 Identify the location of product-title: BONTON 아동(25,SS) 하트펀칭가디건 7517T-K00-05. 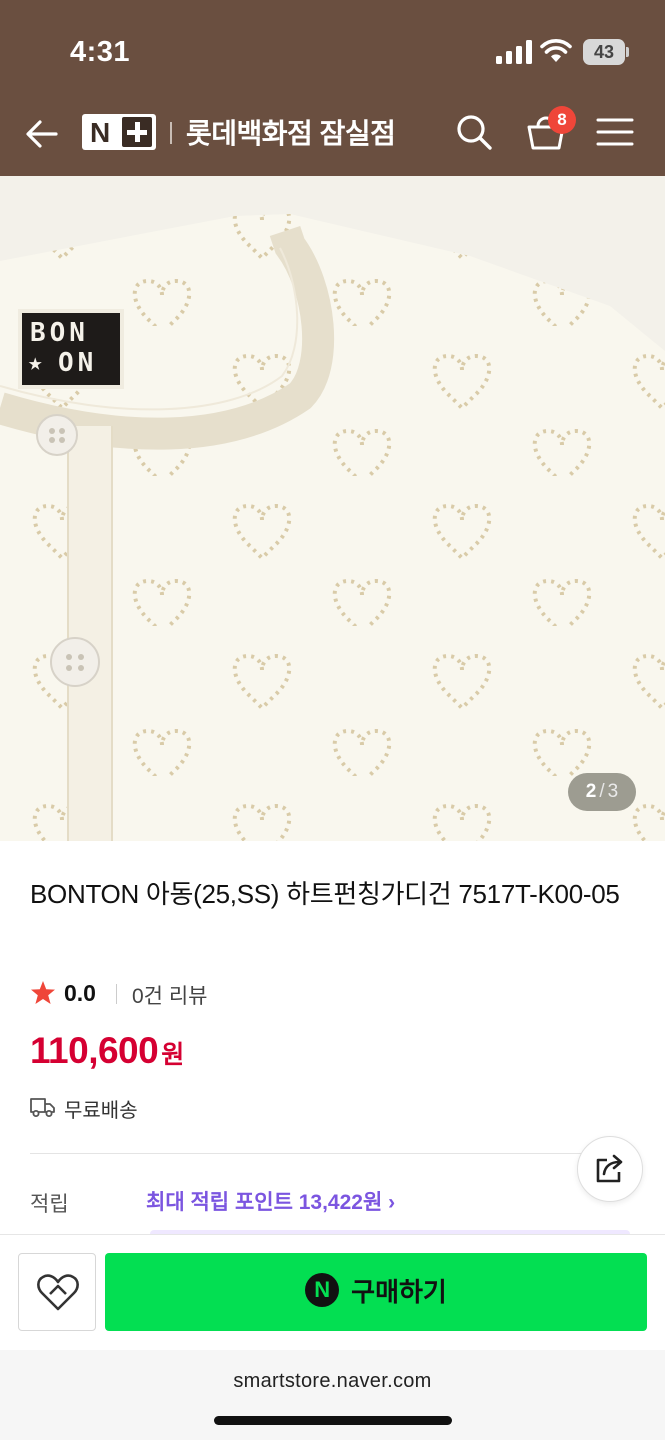
(325, 894).